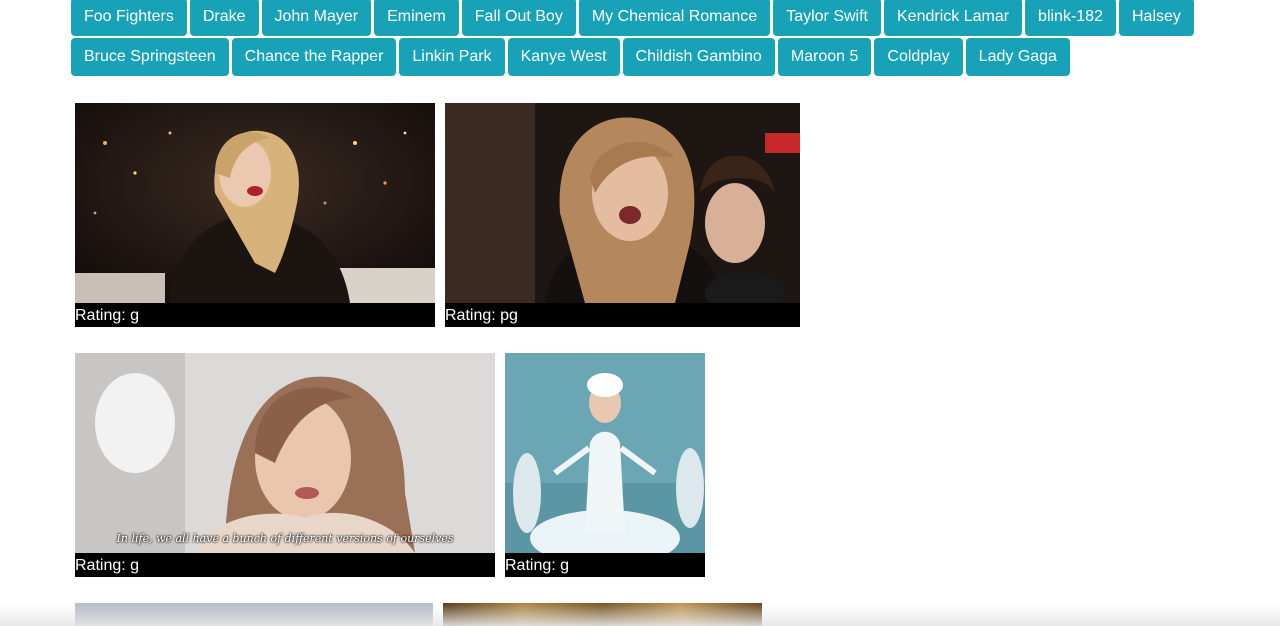 The width and height of the screenshot is (1280, 626). Describe the element at coordinates (1070, 18) in the screenshot. I see `artist-button-blink-182: blink-182` at that location.